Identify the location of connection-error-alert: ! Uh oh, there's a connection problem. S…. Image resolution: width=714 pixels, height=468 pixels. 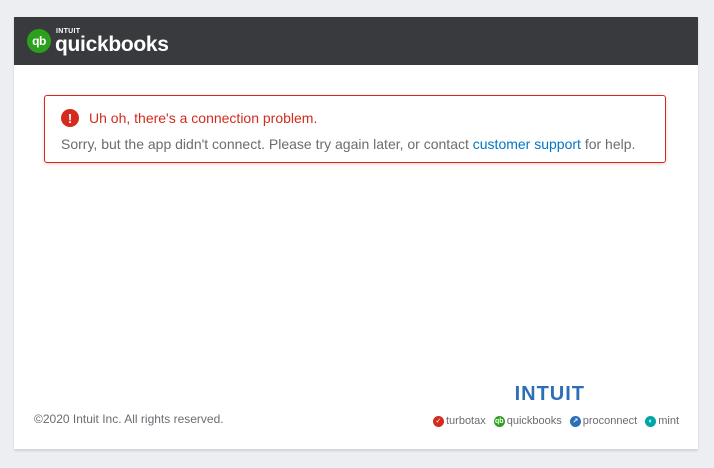
(355, 129).